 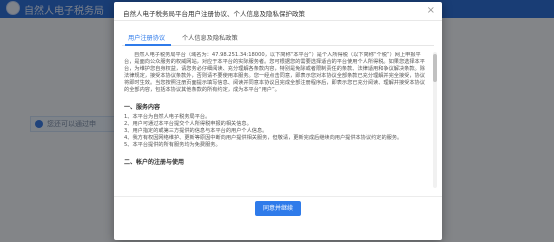 What do you see at coordinates (167, 116) in the screenshot?
I see `list-item: 1、本平台为自然人电子税务局平台。` at bounding box center [167, 116].